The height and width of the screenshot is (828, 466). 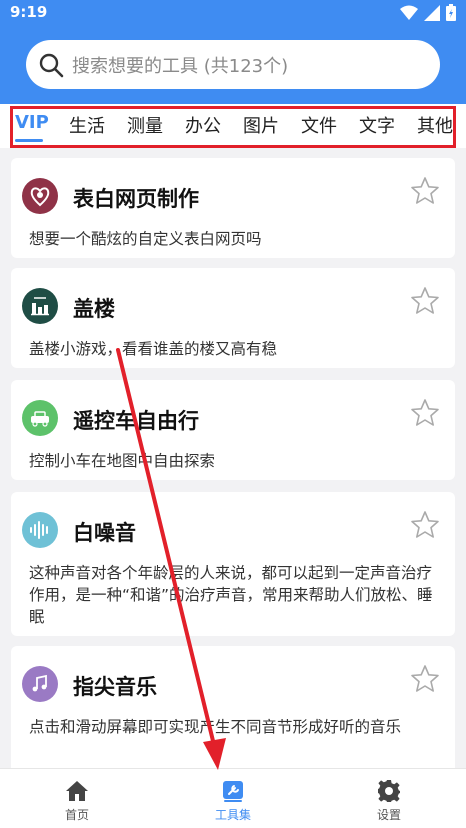 What do you see at coordinates (40, 530) in the screenshot?
I see `soundwave-icon` at bounding box center [40, 530].